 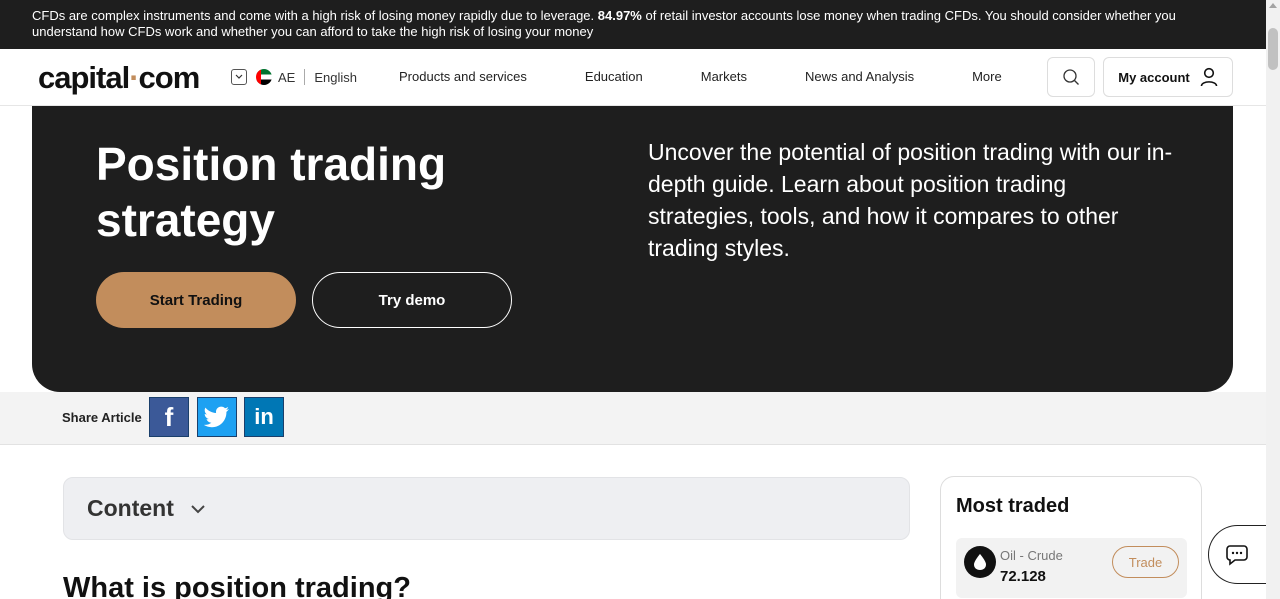 I want to click on scroll-up-arrow-icon, so click(x=1273, y=5).